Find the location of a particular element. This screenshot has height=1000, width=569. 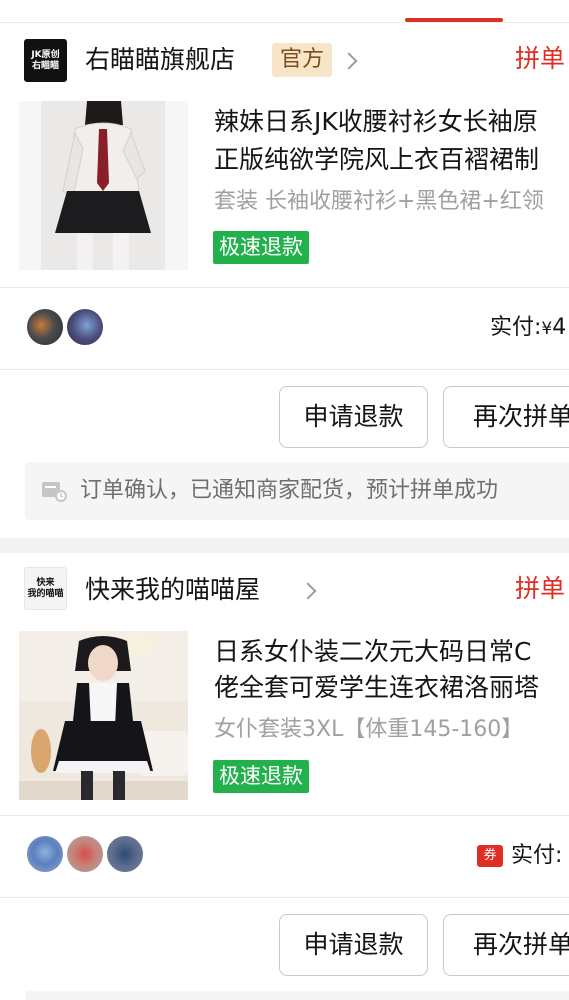

product-title-line: 正版纯欲学院风上衣百褶裙制 is located at coordinates (391, 159).